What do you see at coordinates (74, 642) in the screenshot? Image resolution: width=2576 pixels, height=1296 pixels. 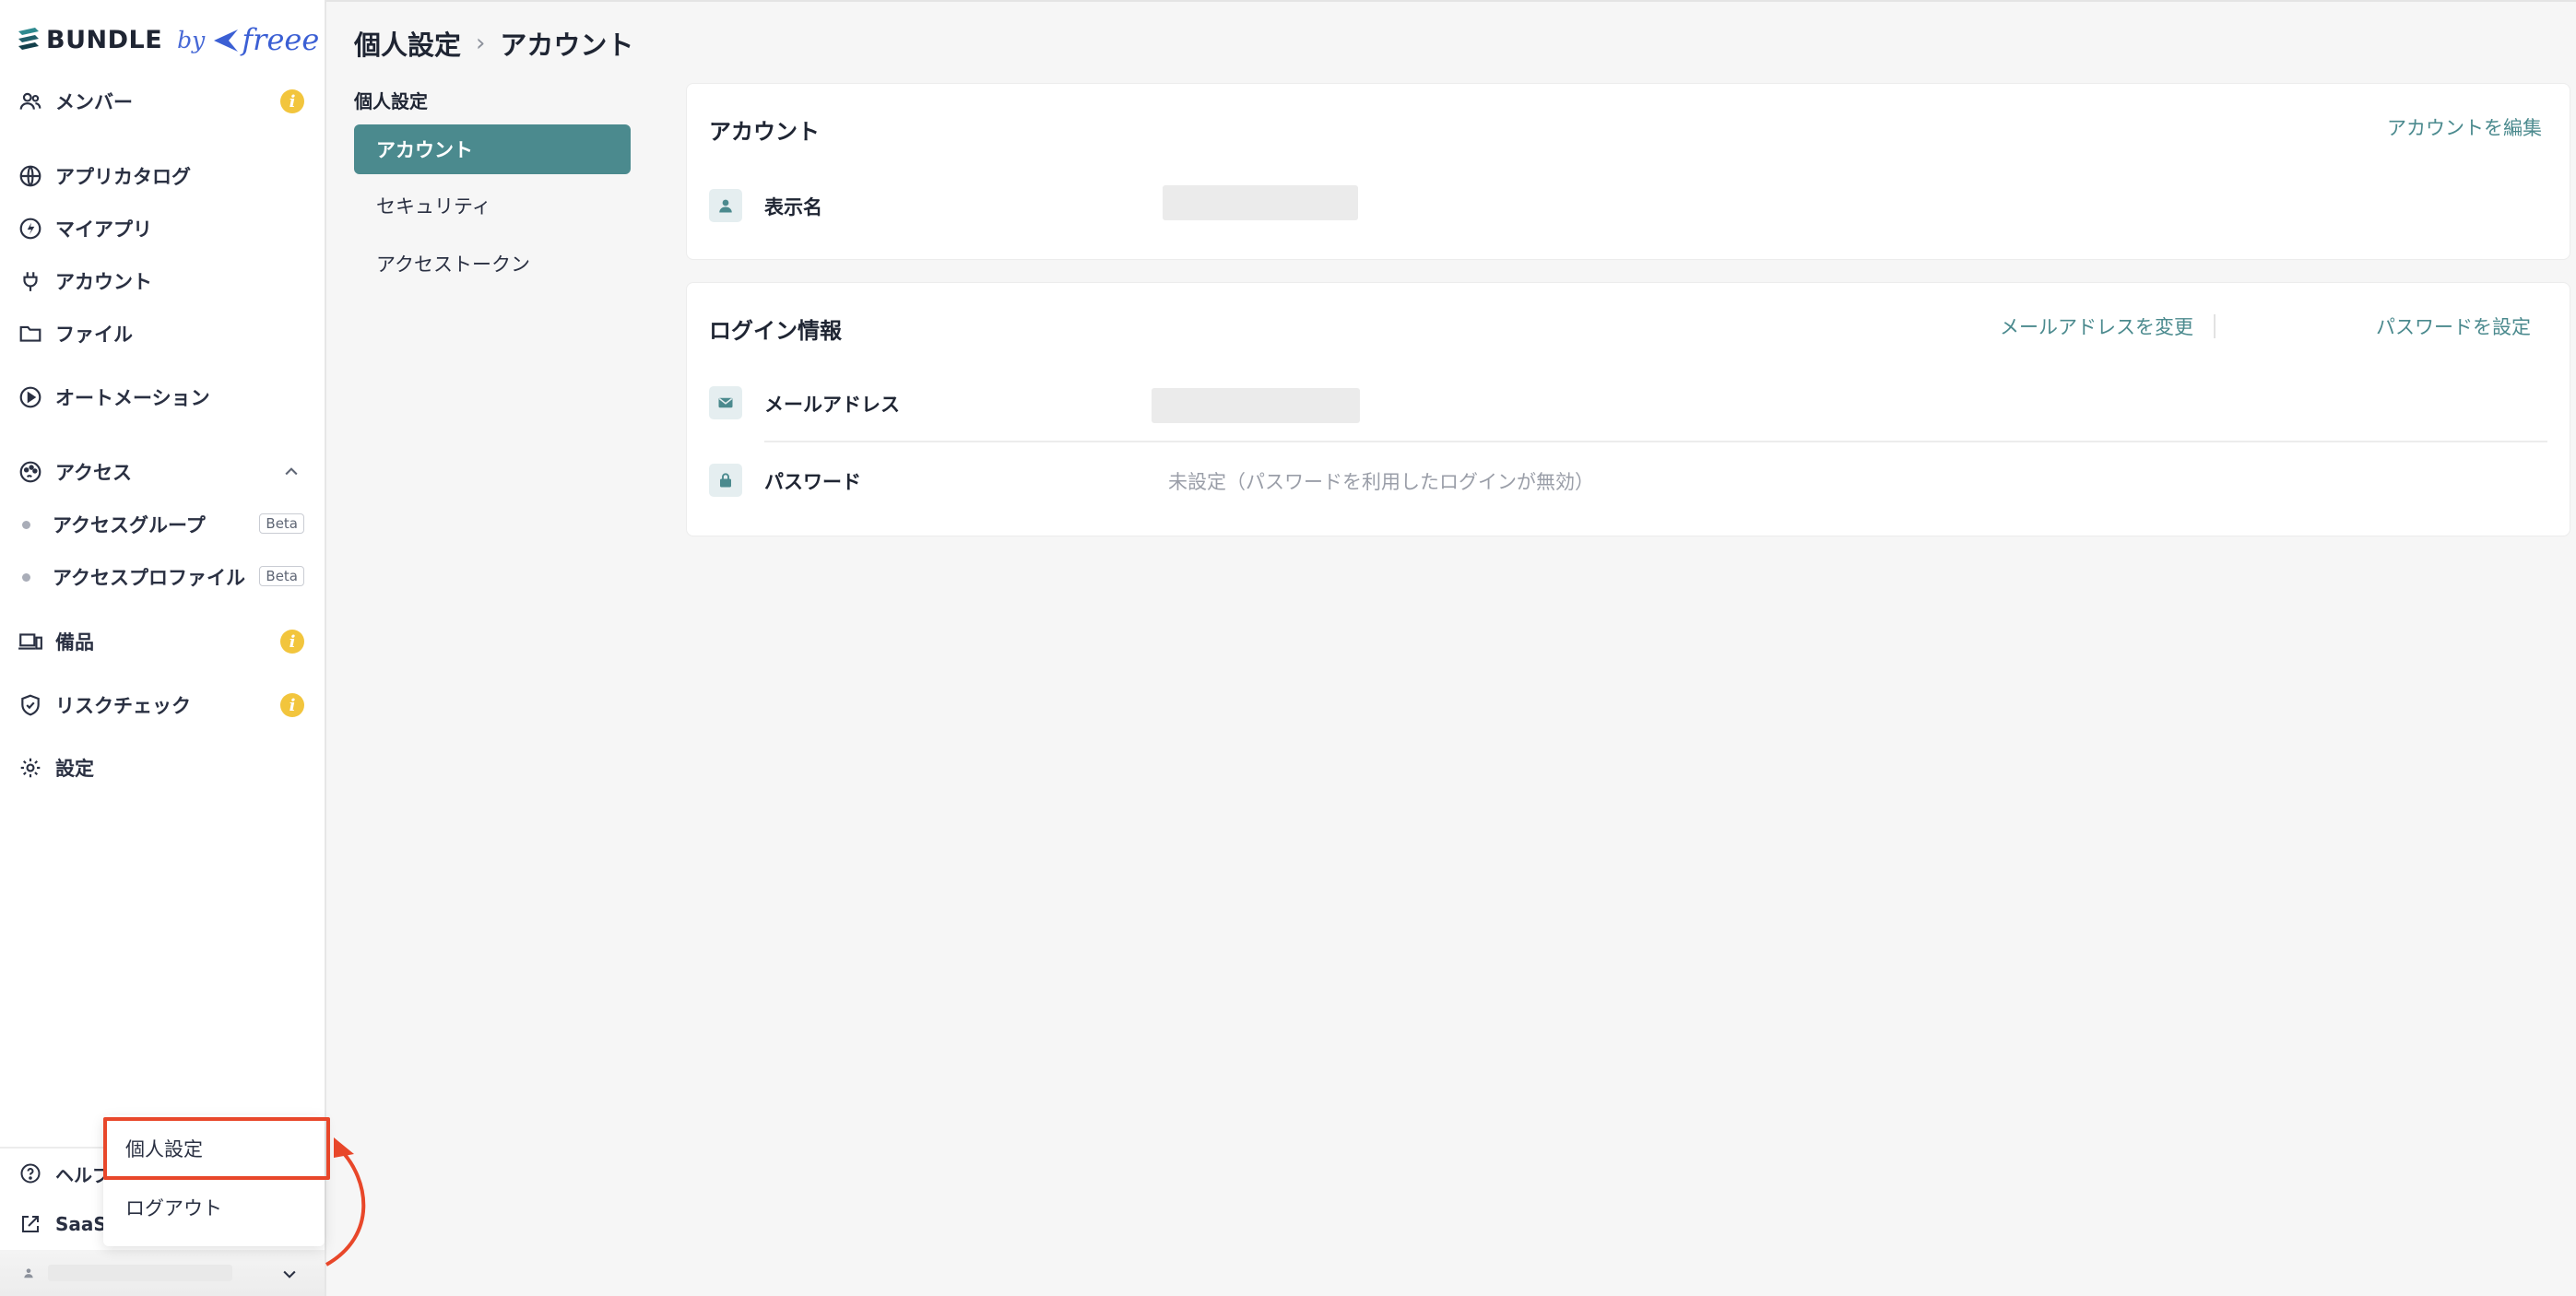 I see `sidebar-item-label: 備品` at bounding box center [74, 642].